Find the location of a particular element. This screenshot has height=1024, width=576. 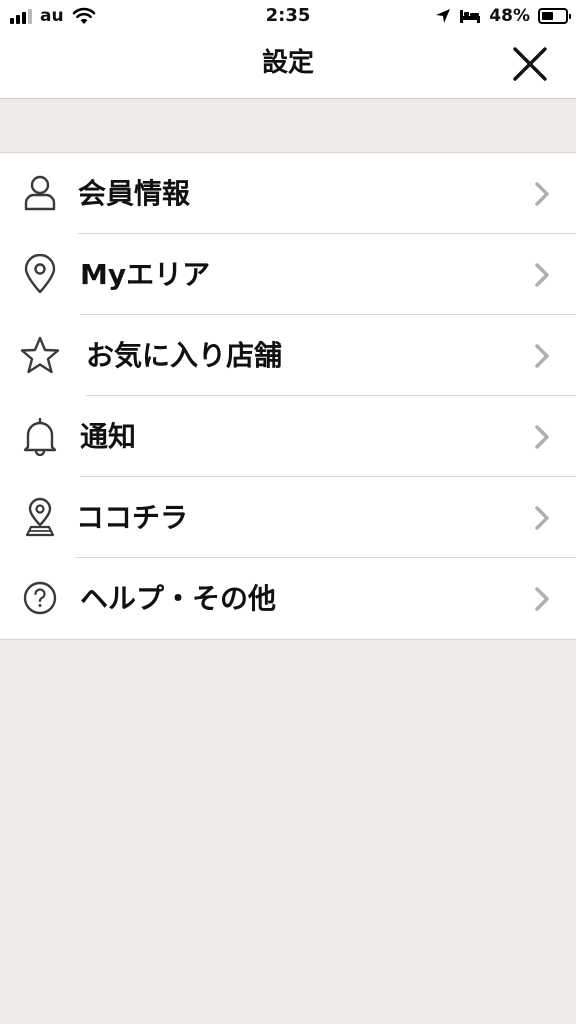

menu-item-label: ヘルプ・その他 is located at coordinates (178, 598).